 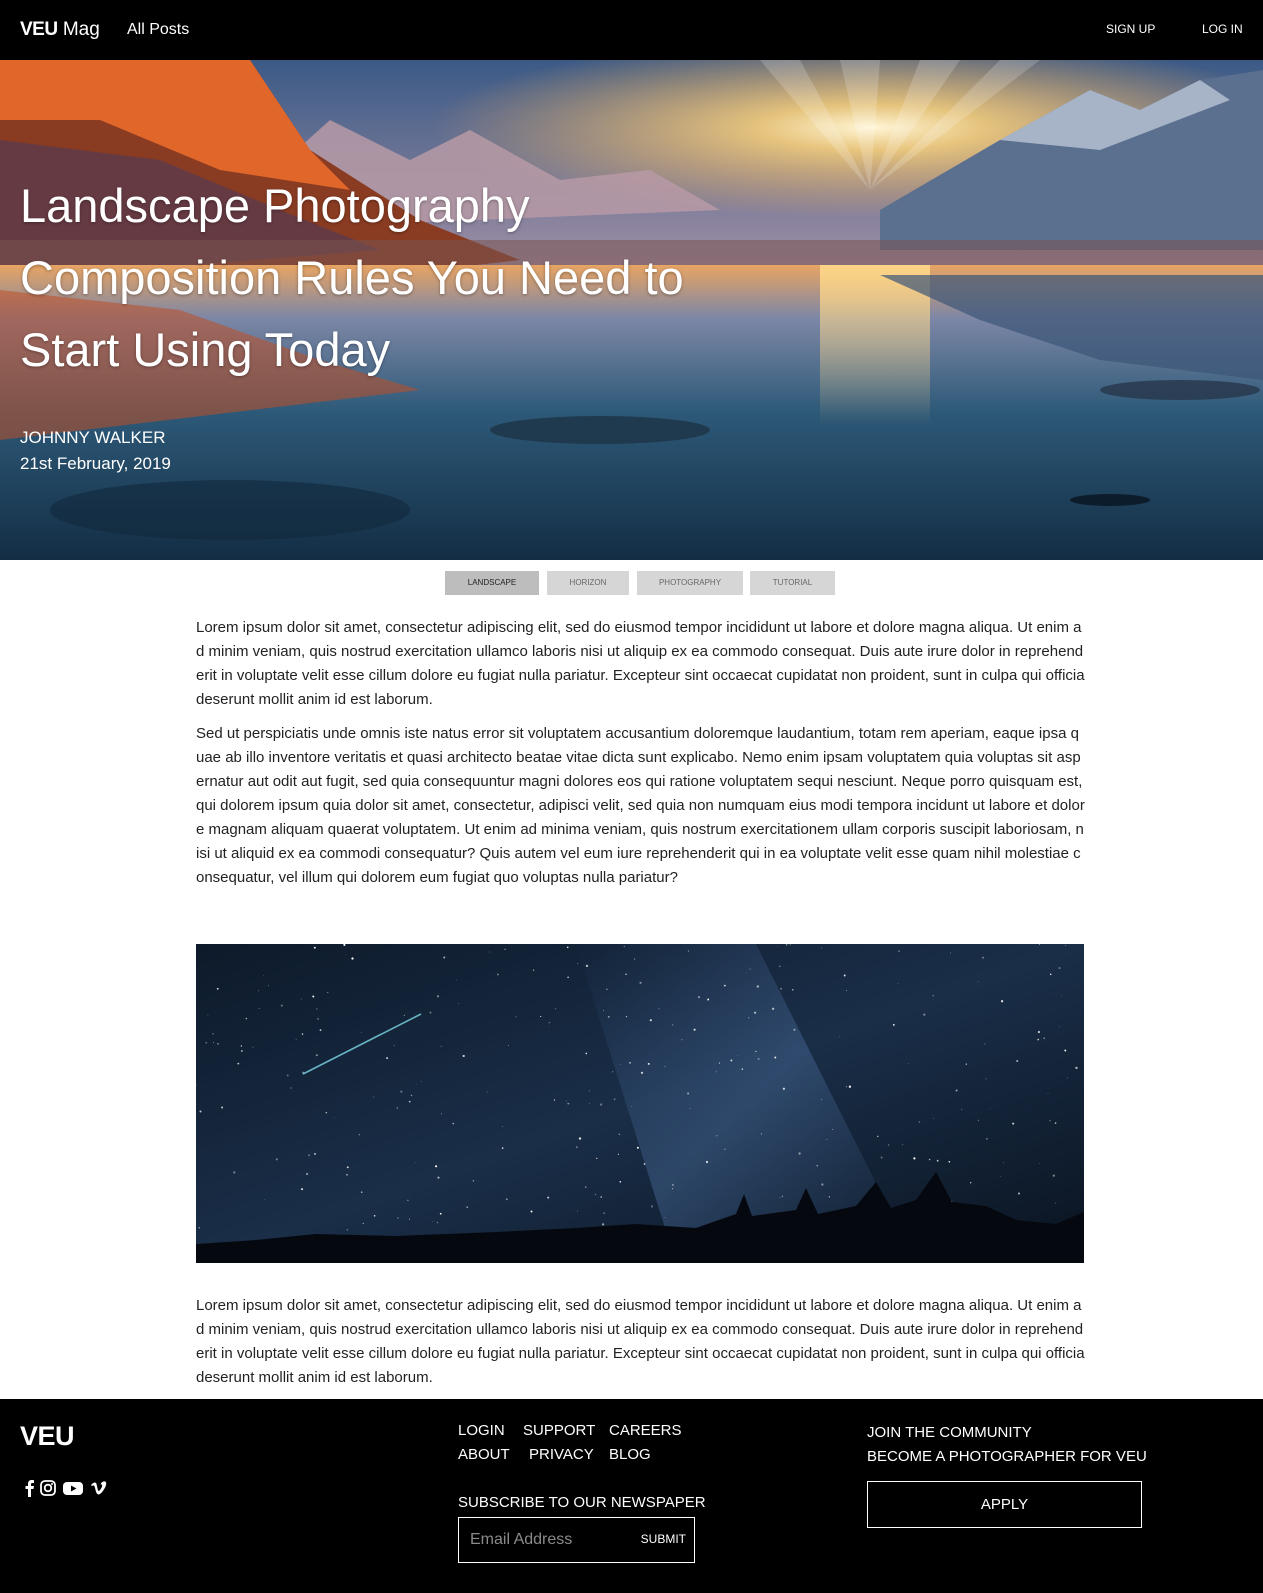 I want to click on sign-up-link: SIGN UP, so click(x=1130, y=29).